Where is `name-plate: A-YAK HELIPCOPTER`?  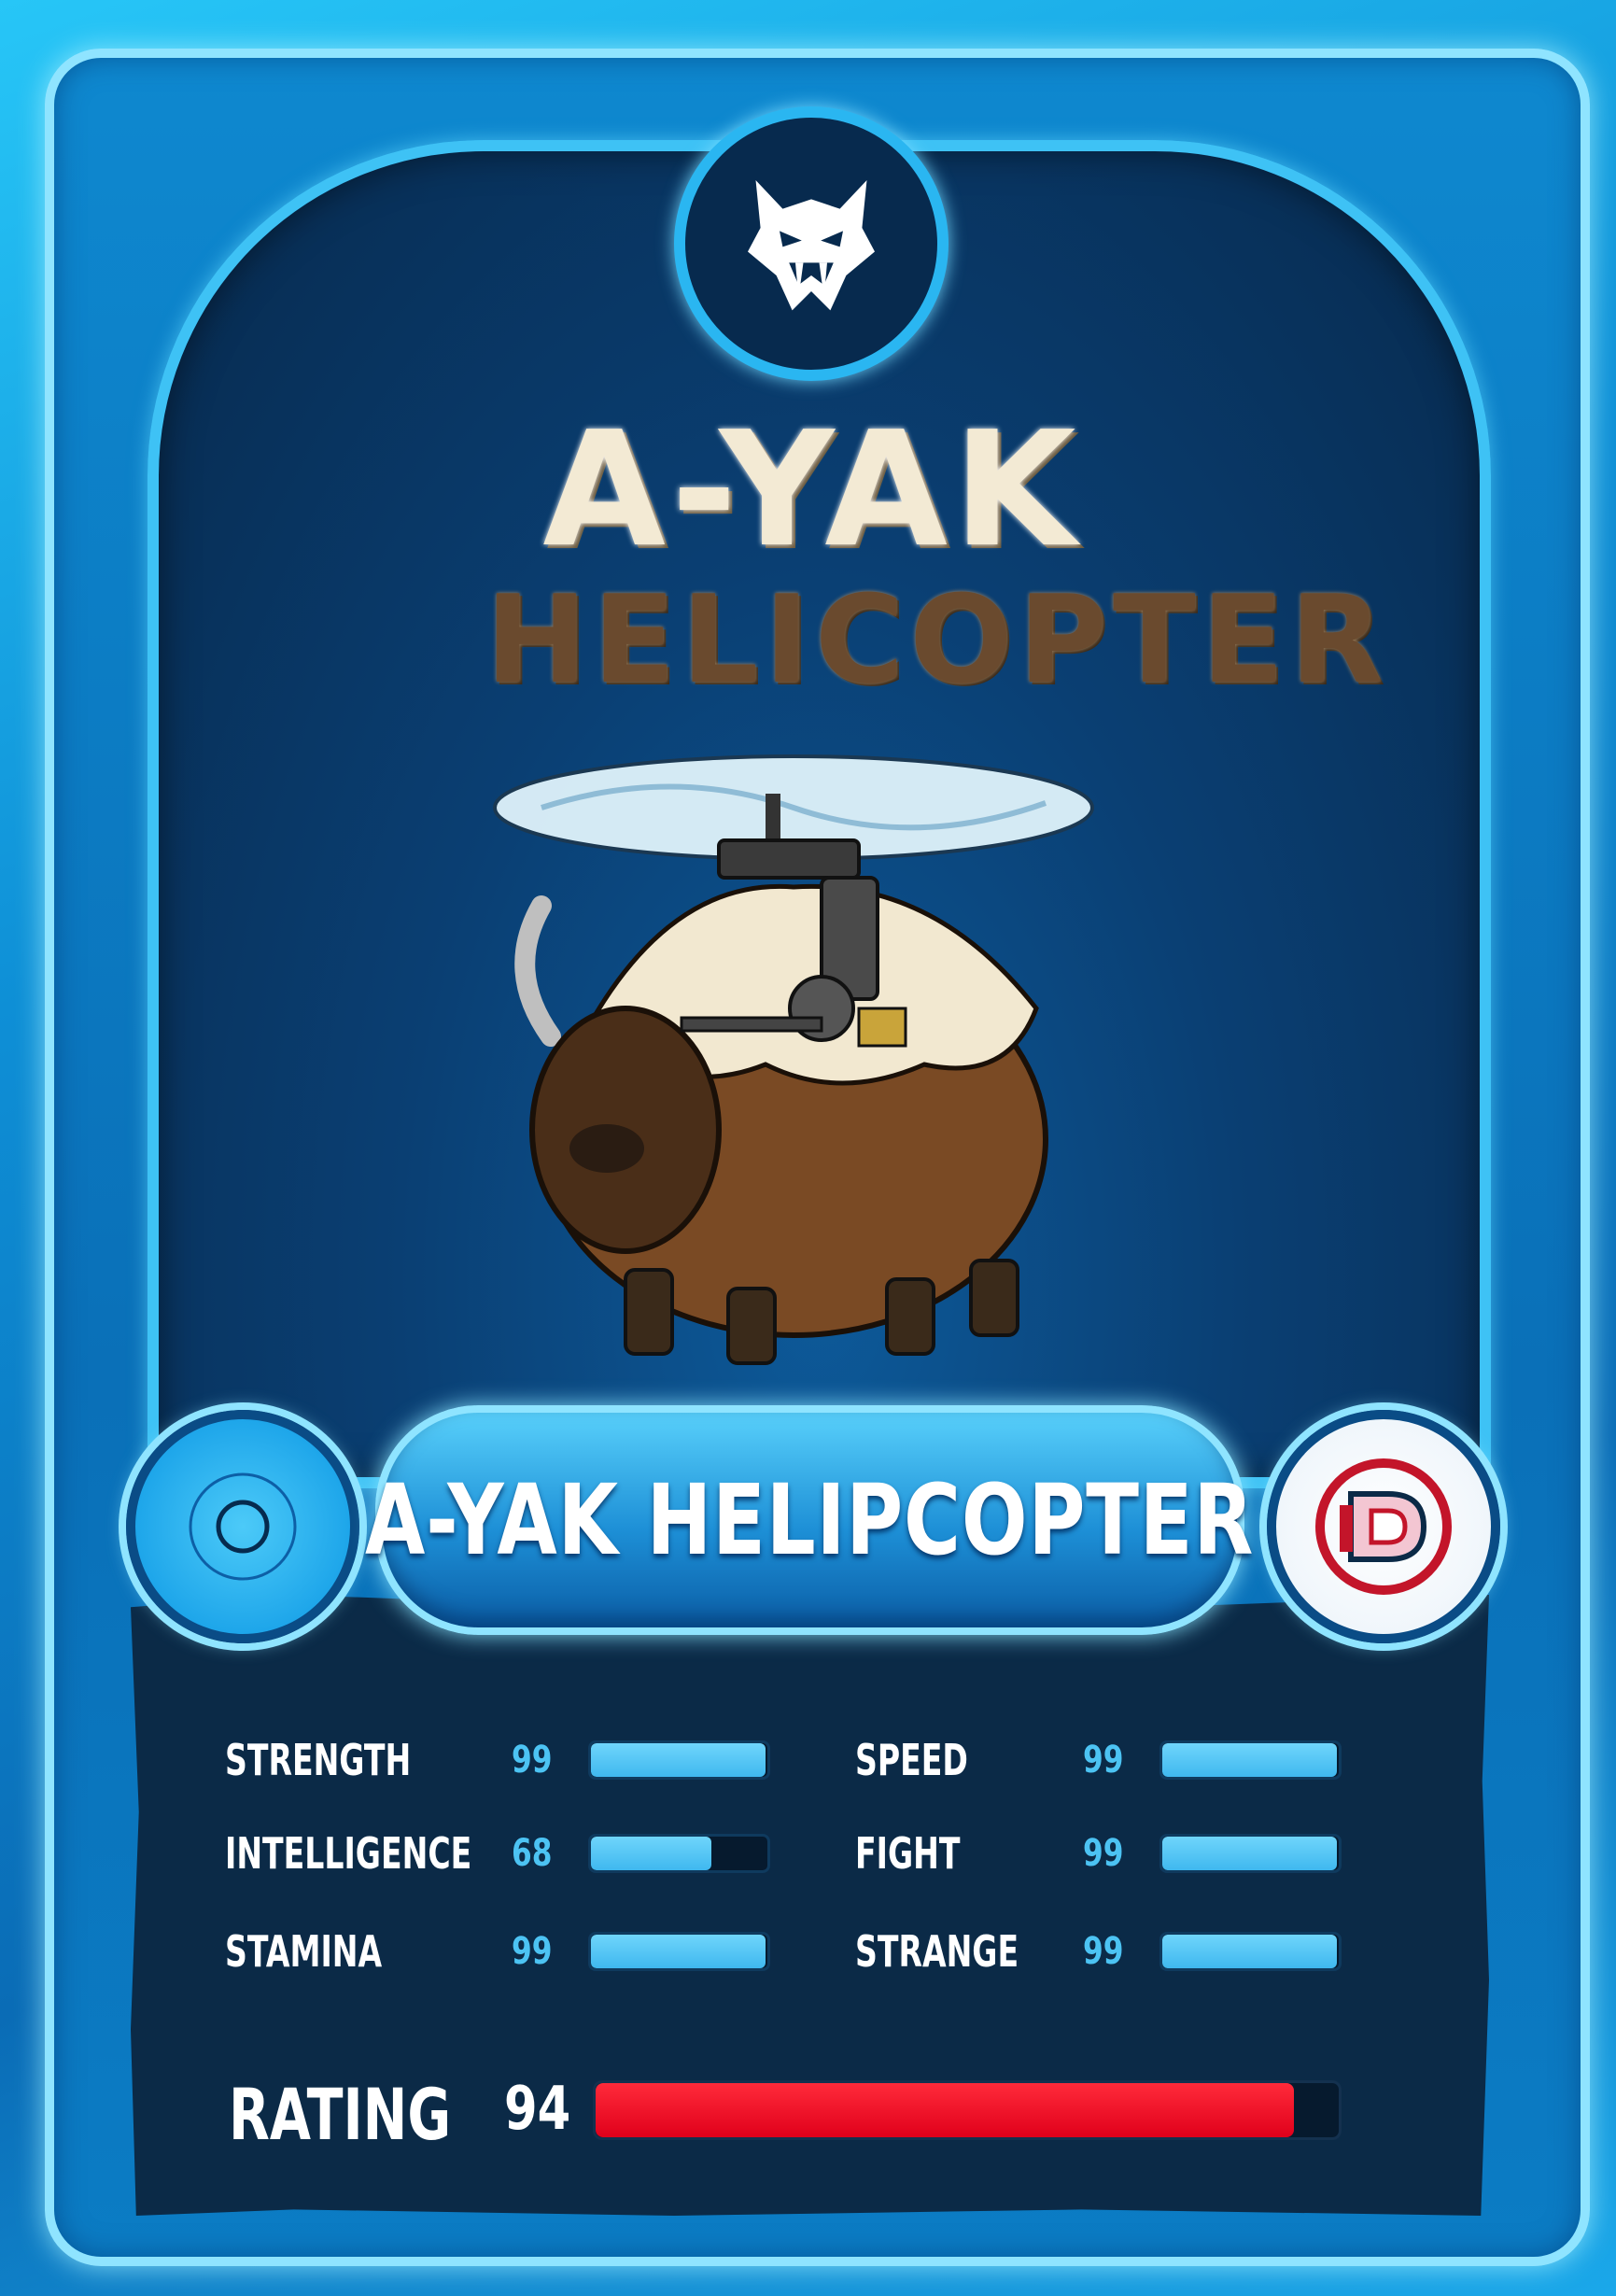
name-plate: A-YAK HELIPCOPTER is located at coordinates (809, 1520).